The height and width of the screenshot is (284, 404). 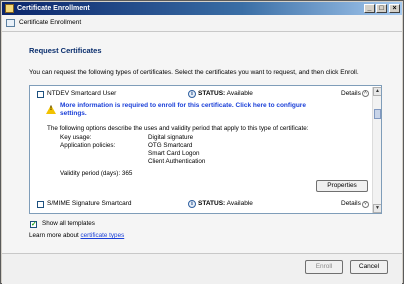 What do you see at coordinates (68, 224) in the screenshot?
I see `show-all-templates-label: Show all templates` at bounding box center [68, 224].